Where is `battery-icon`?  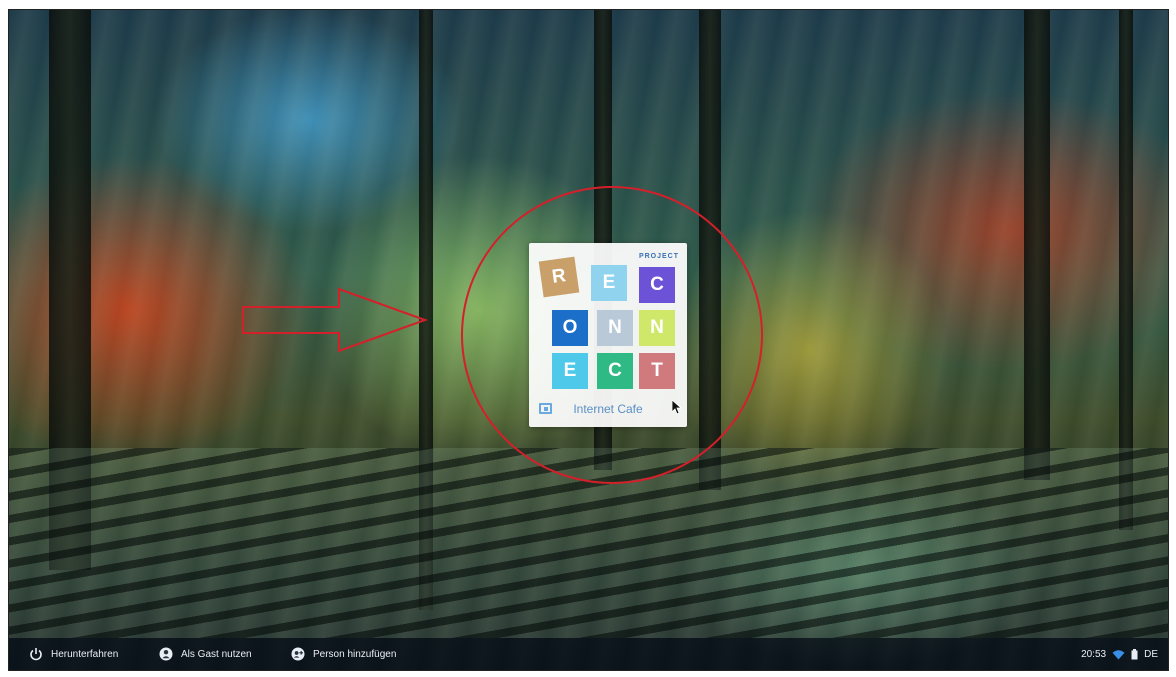 battery-icon is located at coordinates (1134, 653).